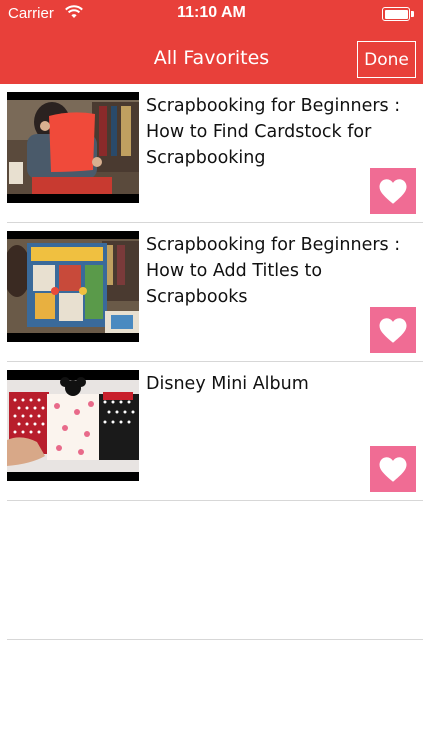 The height and width of the screenshot is (750, 423). Describe the element at coordinates (398, 14) in the screenshot. I see `battery-icon` at that location.